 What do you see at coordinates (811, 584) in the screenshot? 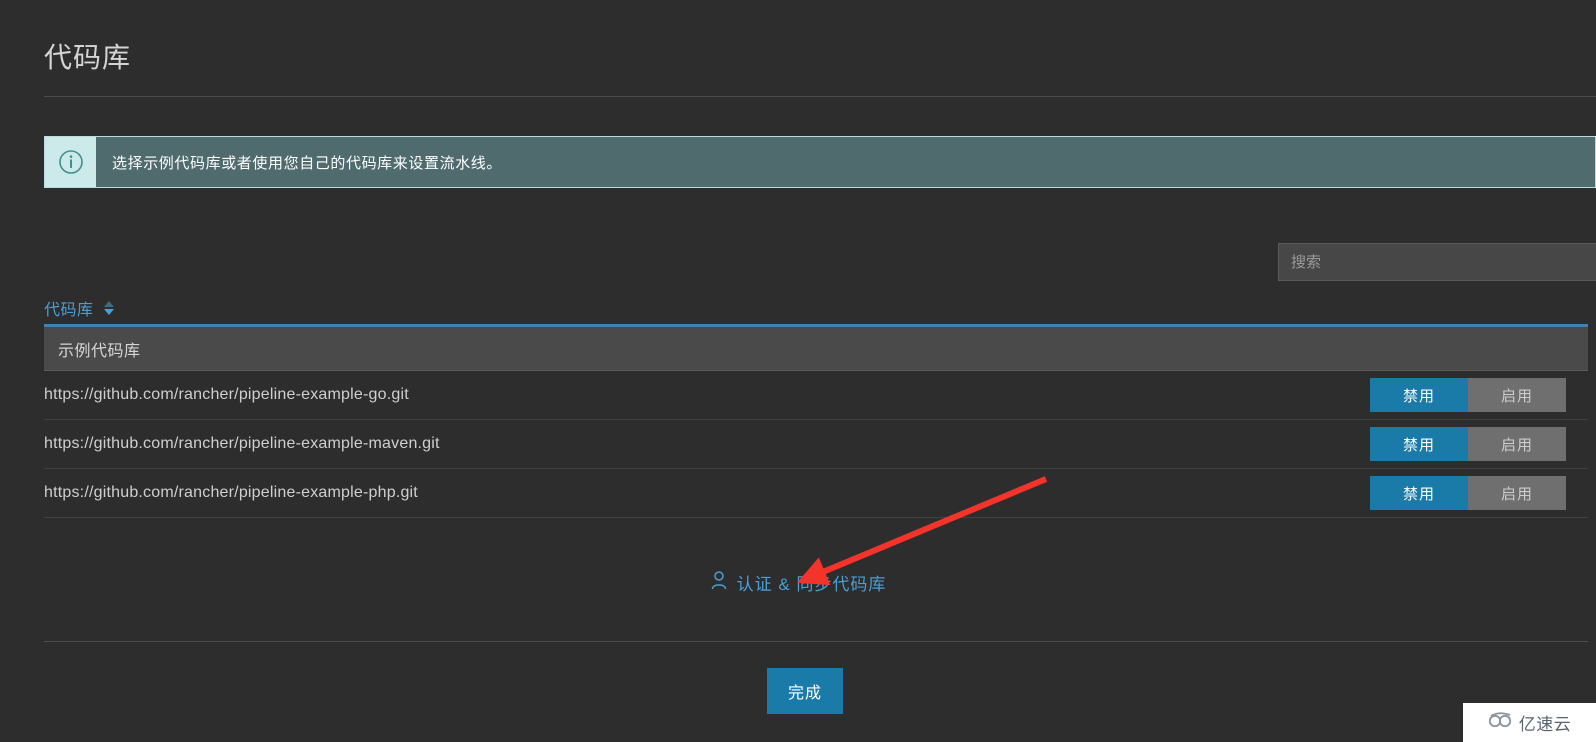
I see `auth-sync-label: 认证 & 同步代码库` at bounding box center [811, 584].